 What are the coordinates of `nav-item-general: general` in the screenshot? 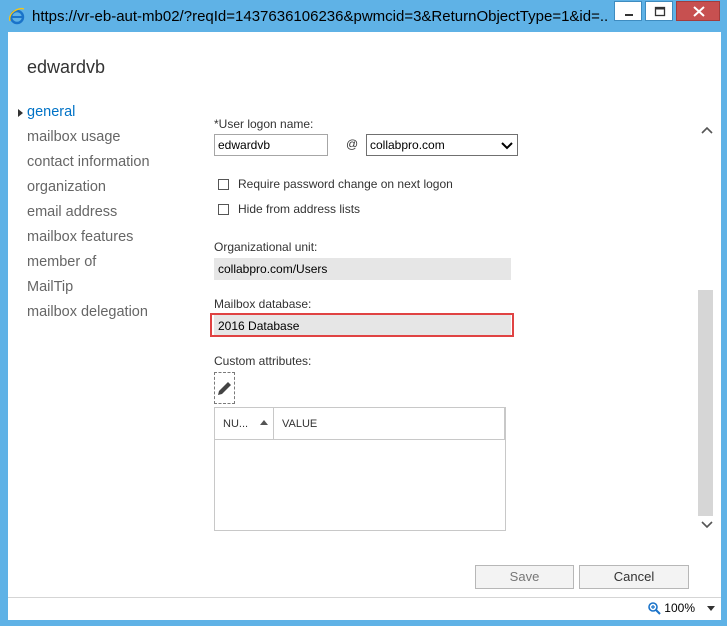 It's located at (103, 112).